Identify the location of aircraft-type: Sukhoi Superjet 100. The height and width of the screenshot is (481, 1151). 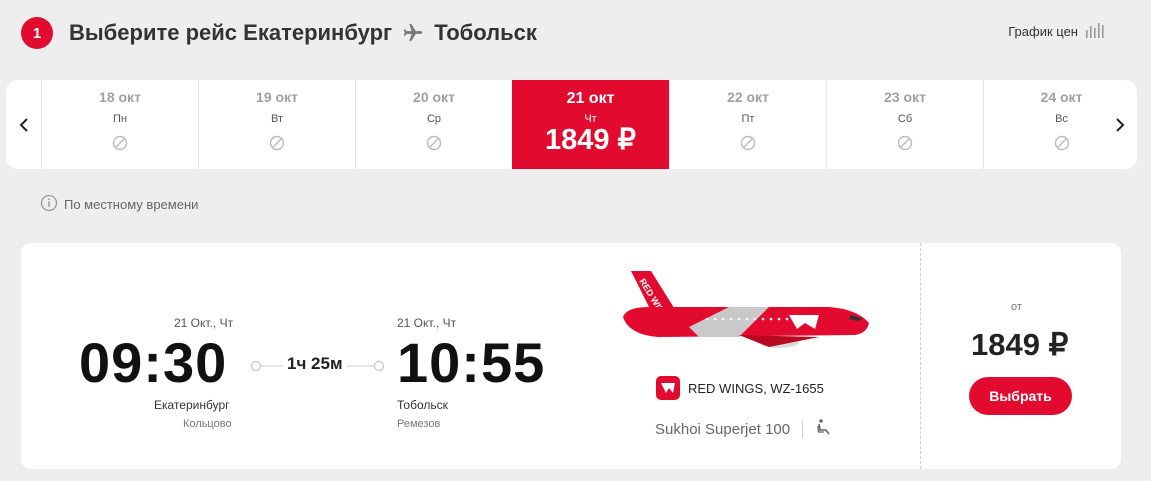
(744, 429).